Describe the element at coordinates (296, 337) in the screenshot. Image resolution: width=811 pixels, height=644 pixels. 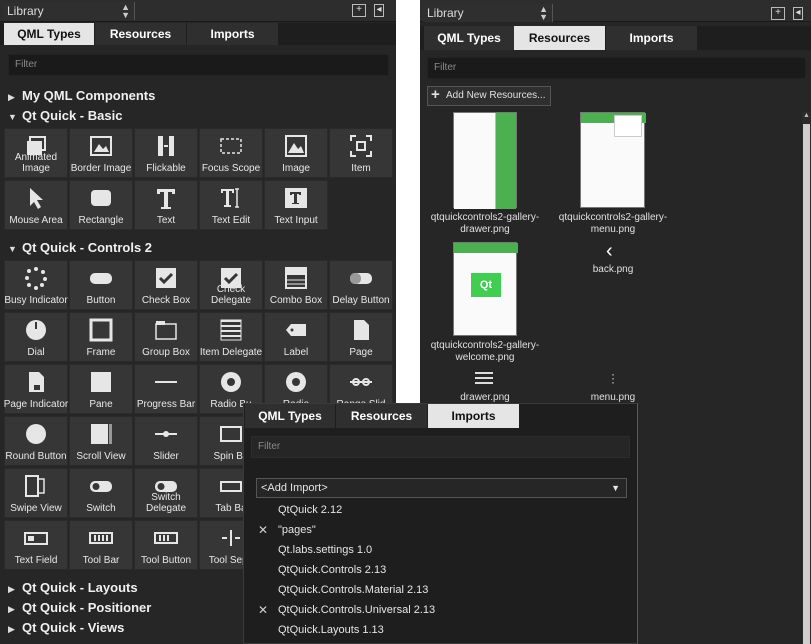
I see `component-label: Label` at that location.